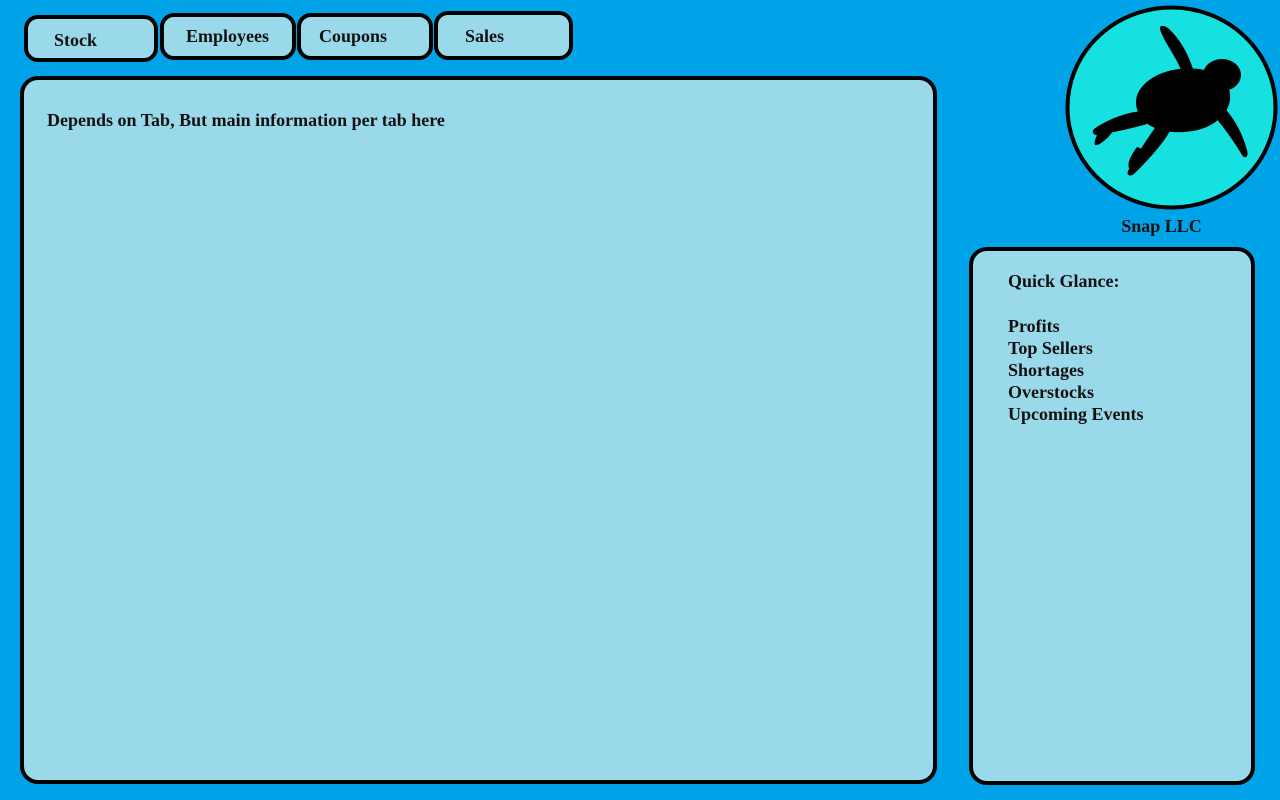  I want to click on quick-glance-item-profits: Profits, so click(1076, 326).